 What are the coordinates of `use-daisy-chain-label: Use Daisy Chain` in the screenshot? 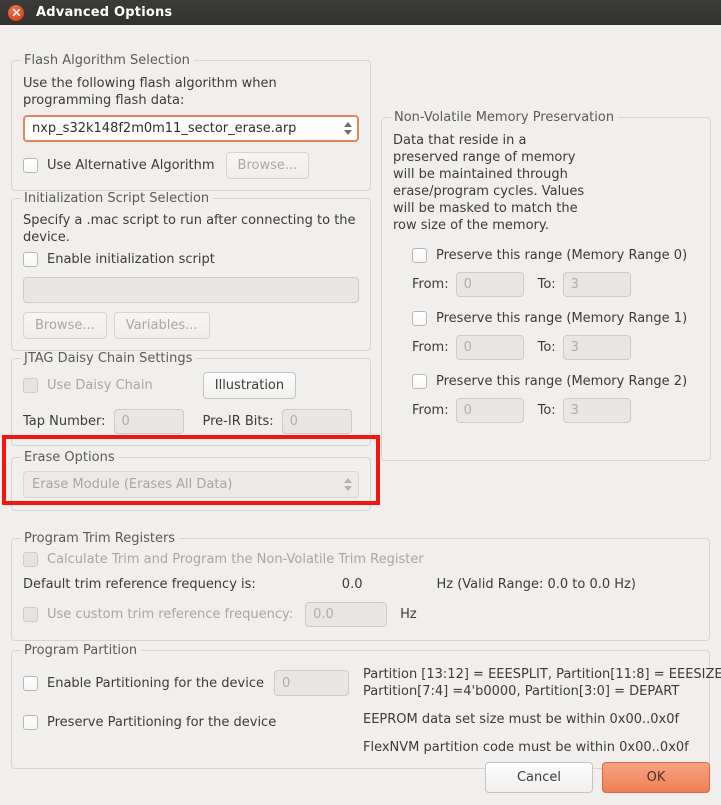 It's located at (100, 385).